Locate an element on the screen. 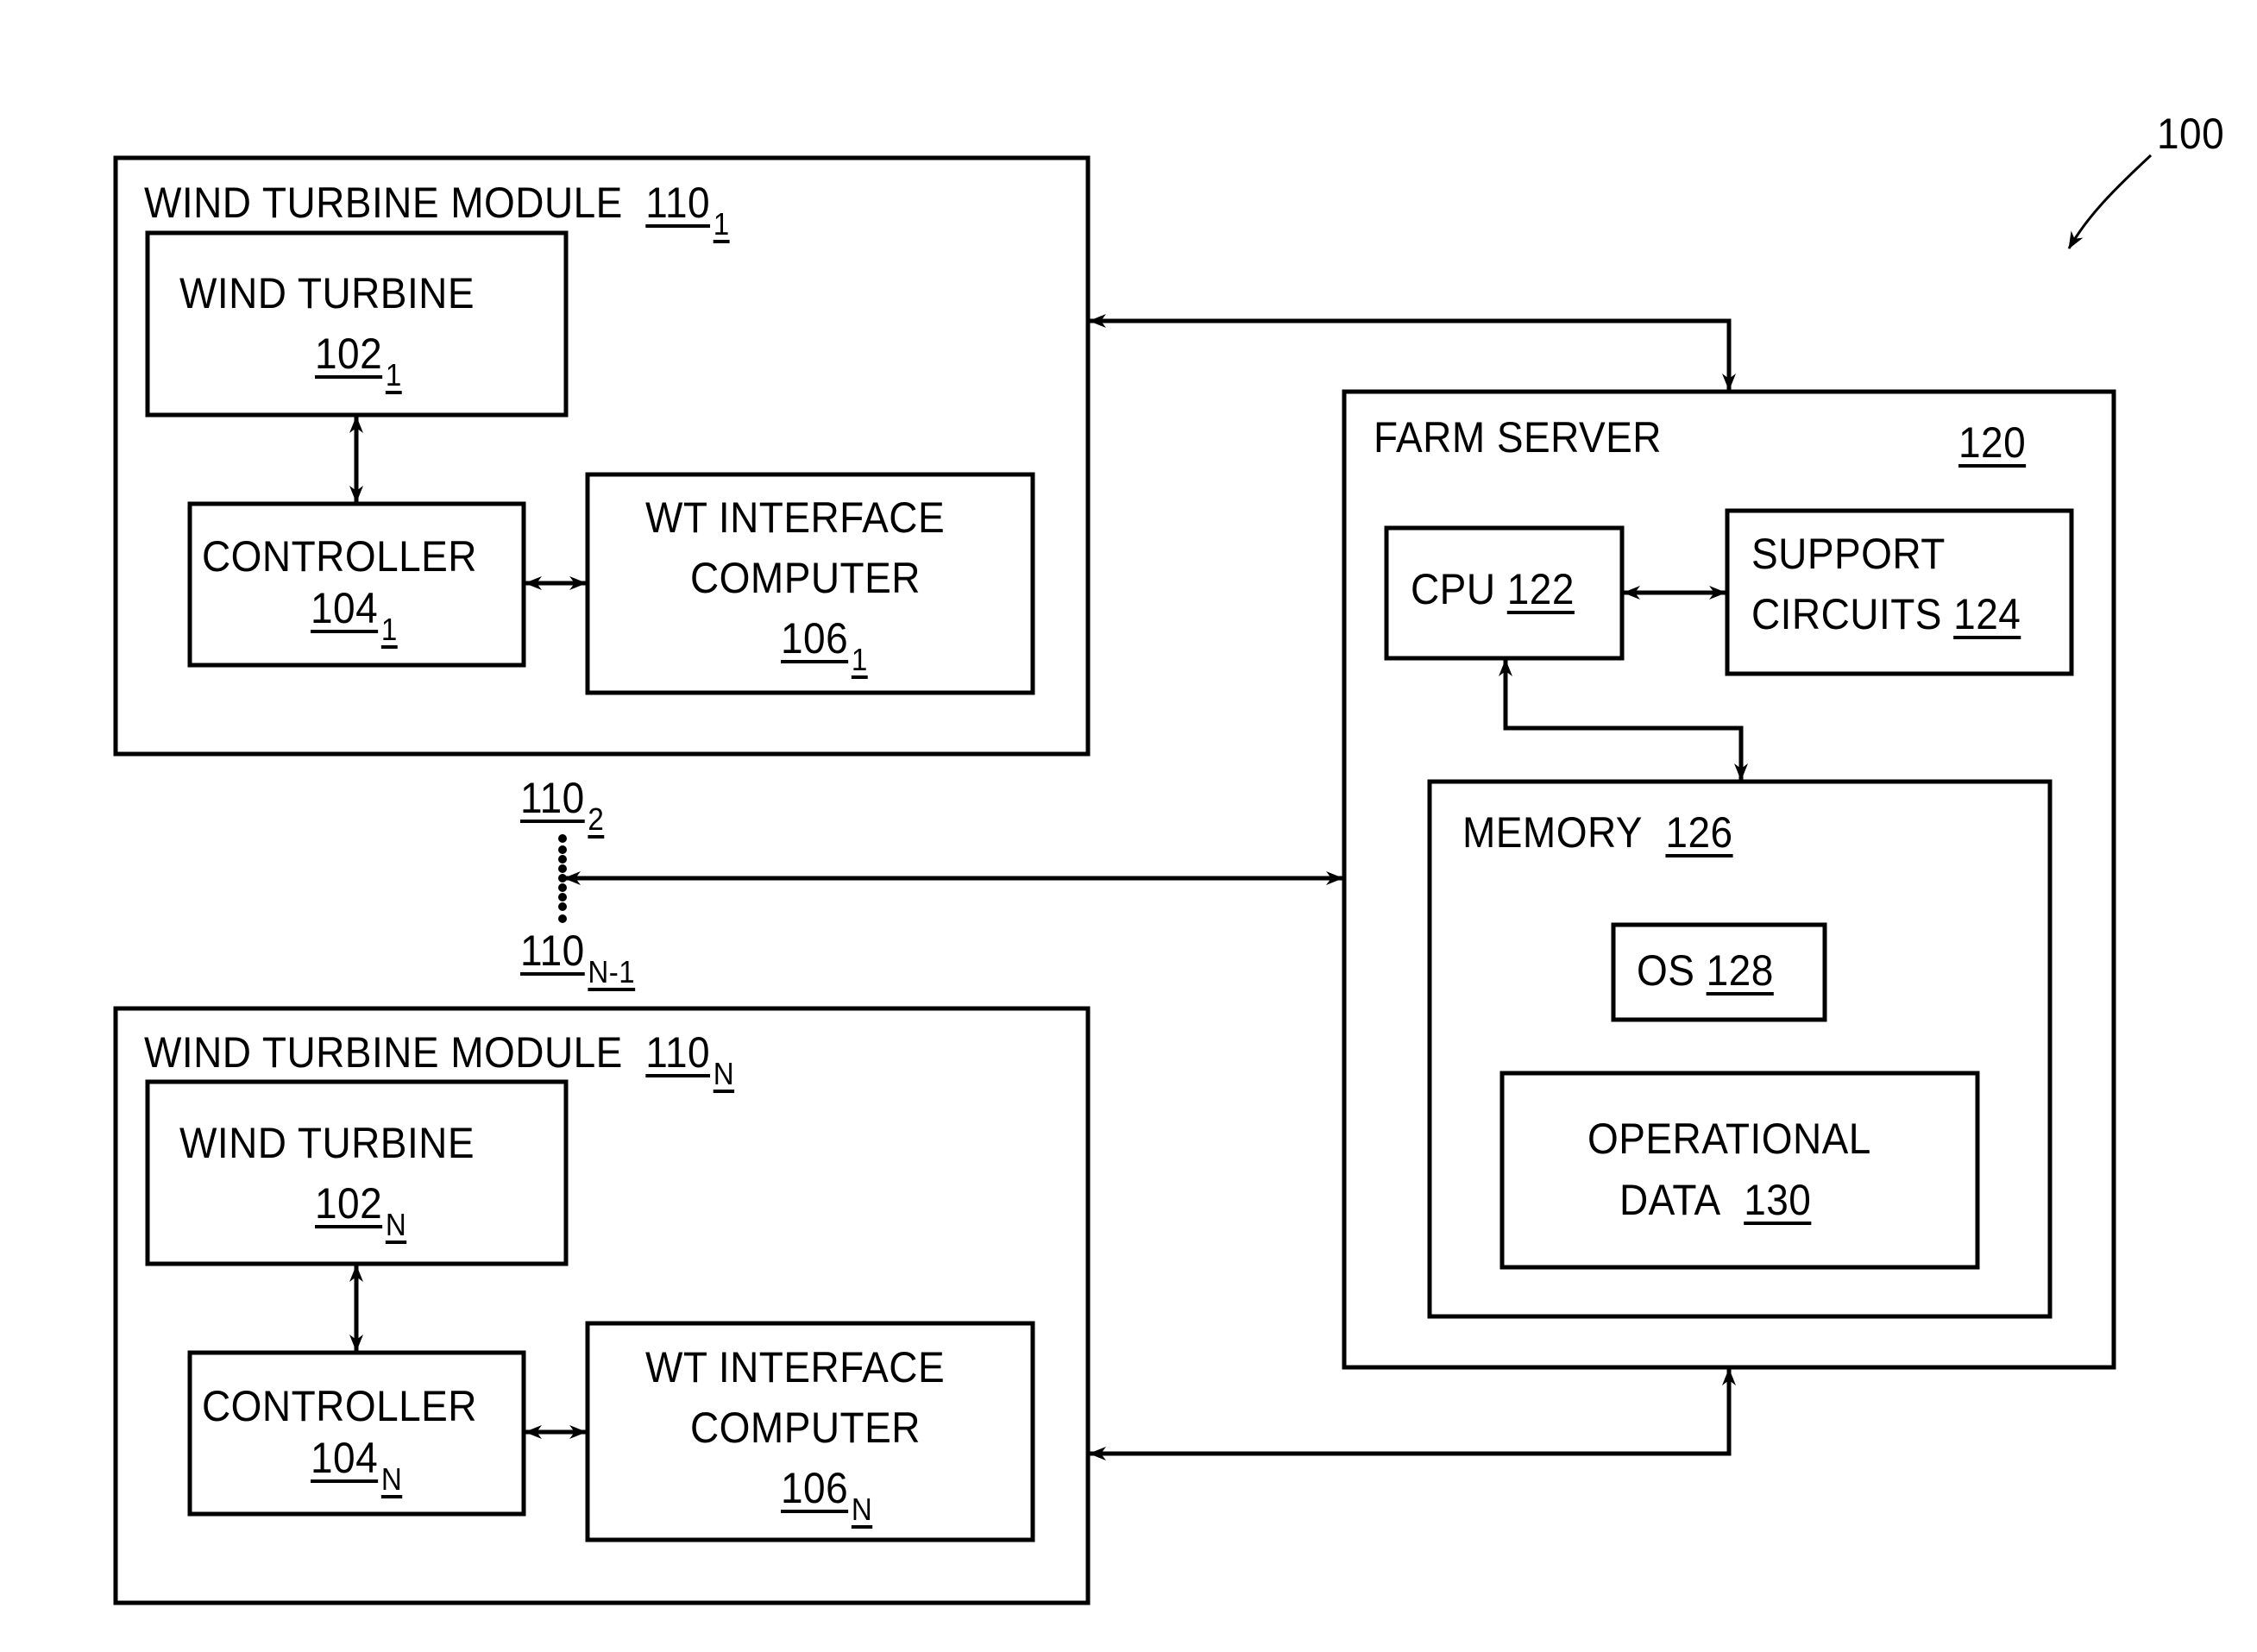 This screenshot has height=1652, width=2257. figure-ref-label: 100 is located at coordinates (2190, 134).